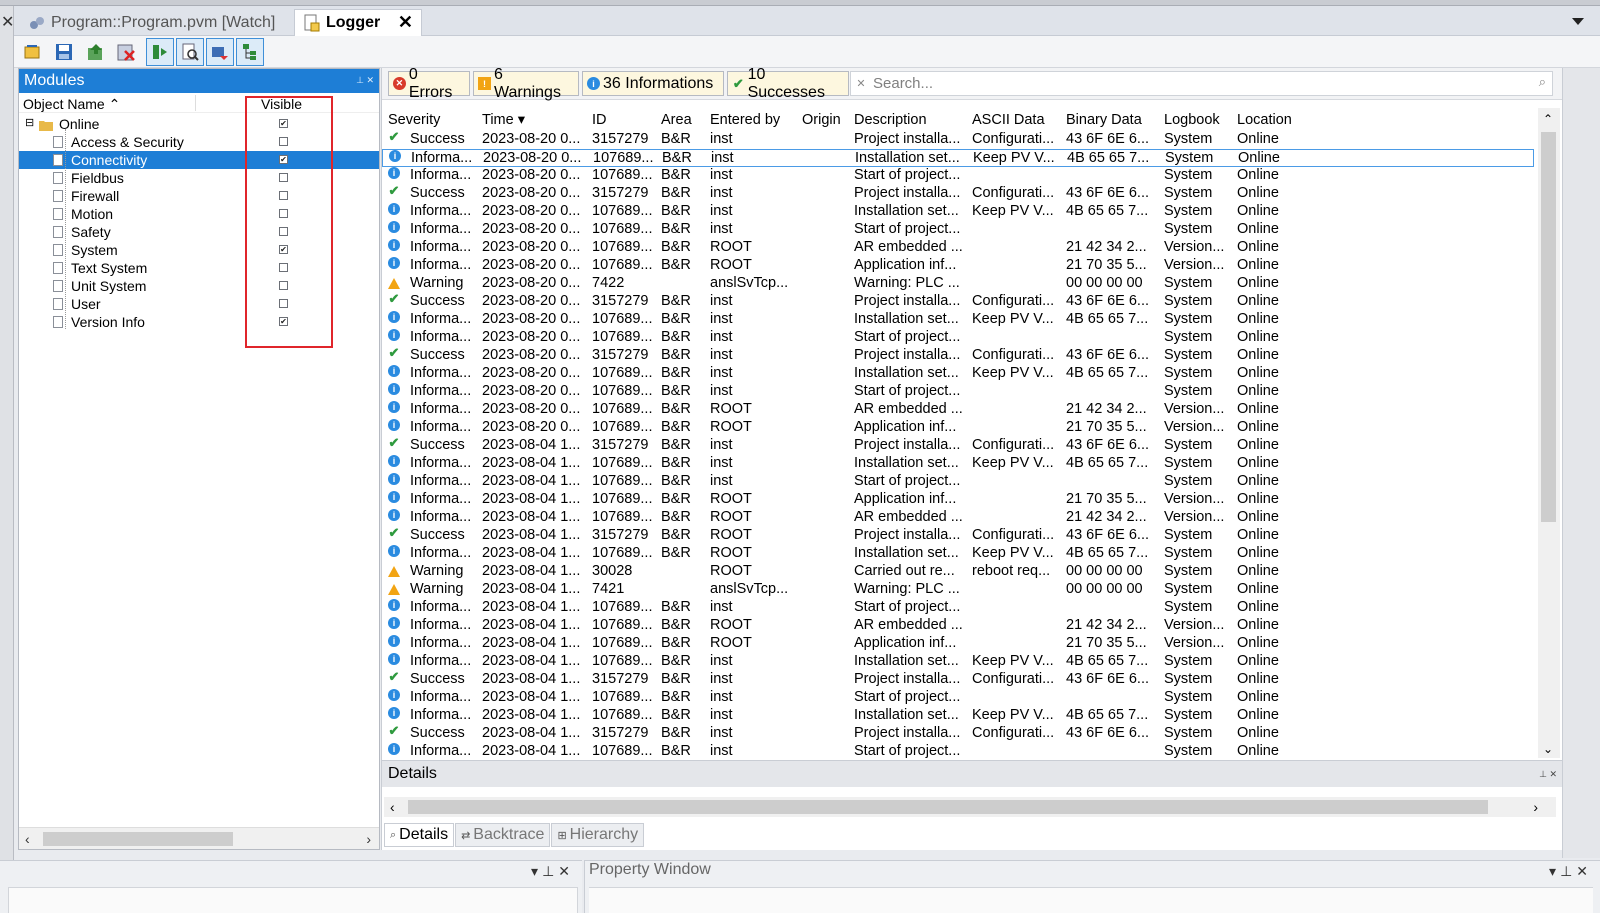 The width and height of the screenshot is (1600, 913). I want to click on module-item: Access & Security, so click(199, 142).